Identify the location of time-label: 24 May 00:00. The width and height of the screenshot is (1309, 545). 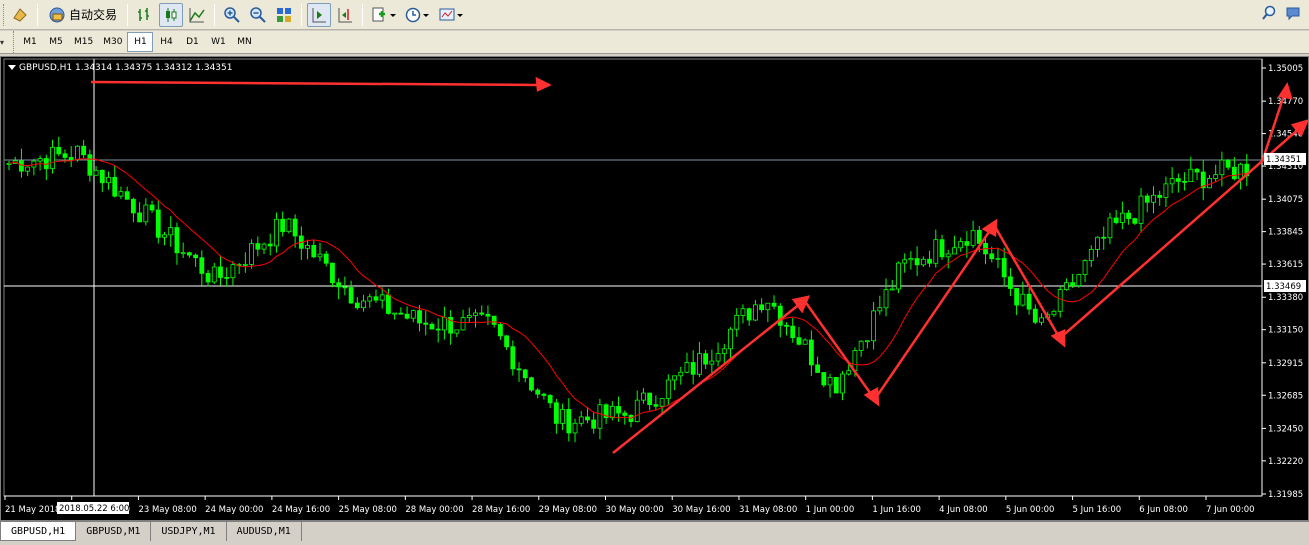
(234, 510).